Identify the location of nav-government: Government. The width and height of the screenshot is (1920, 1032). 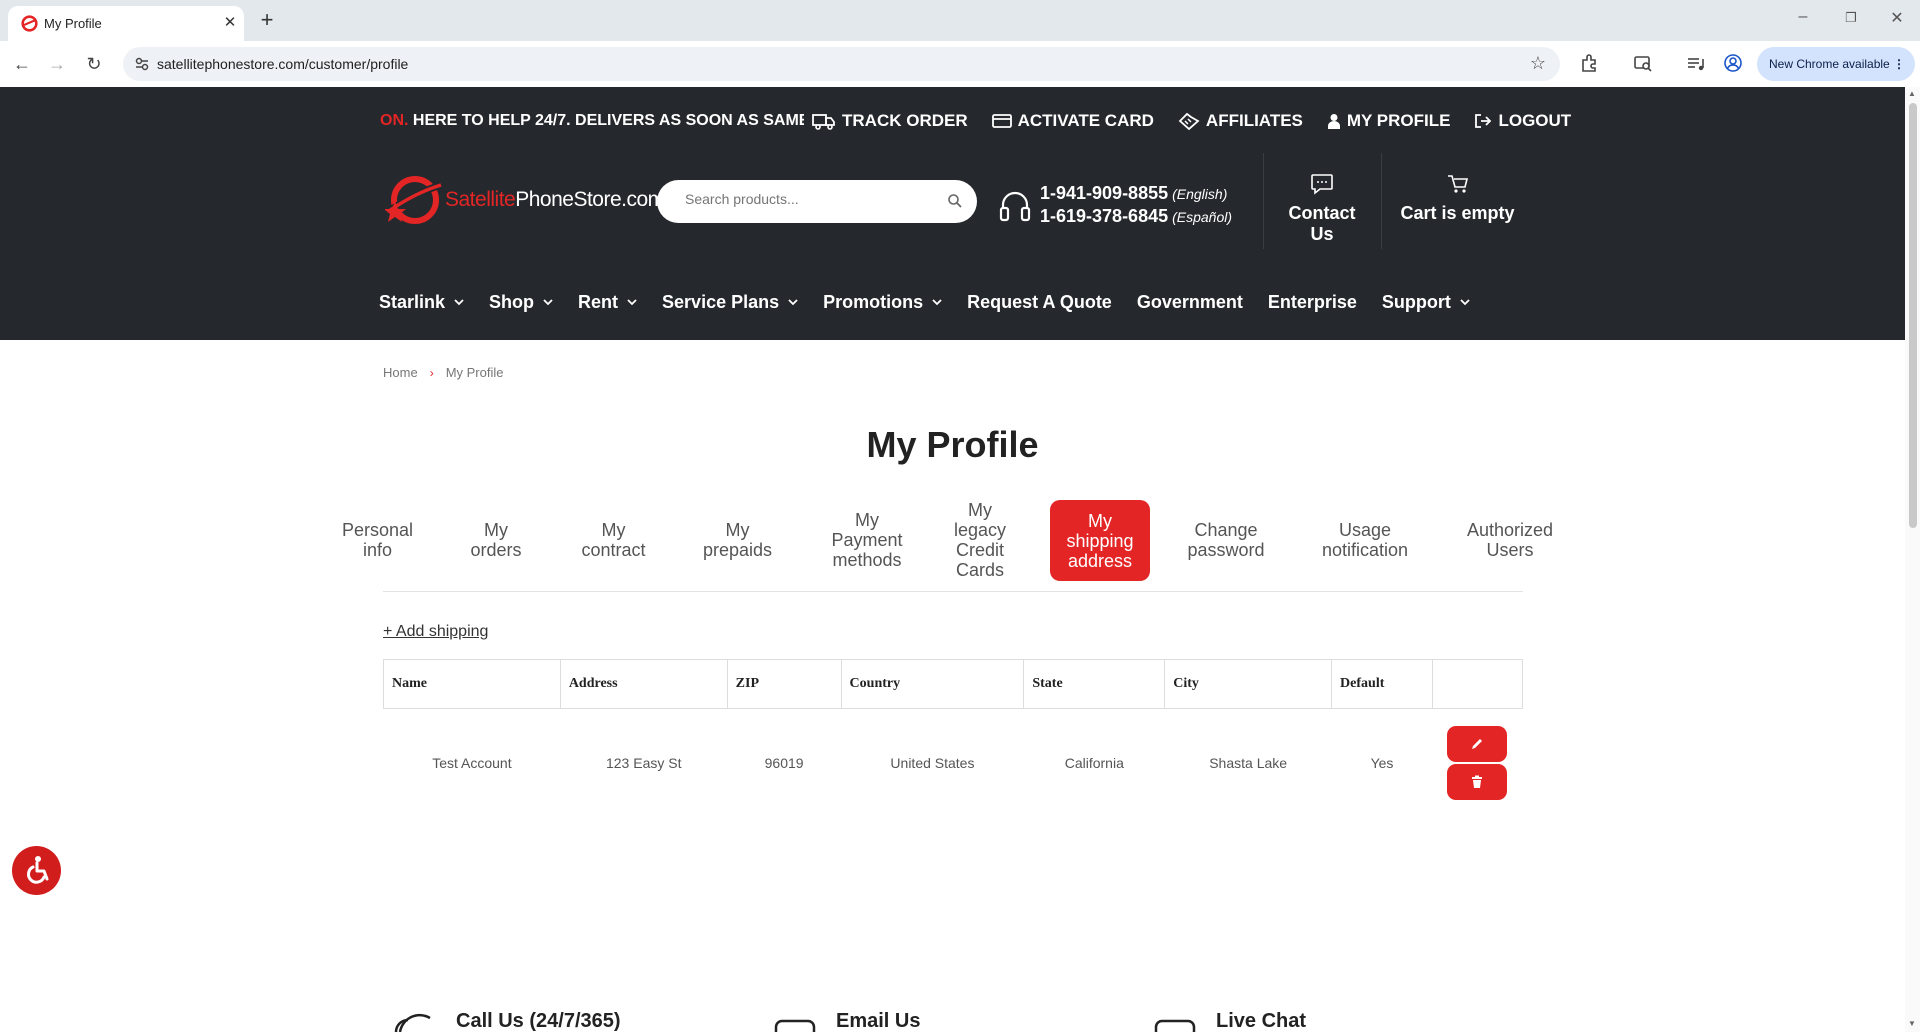
(1190, 302).